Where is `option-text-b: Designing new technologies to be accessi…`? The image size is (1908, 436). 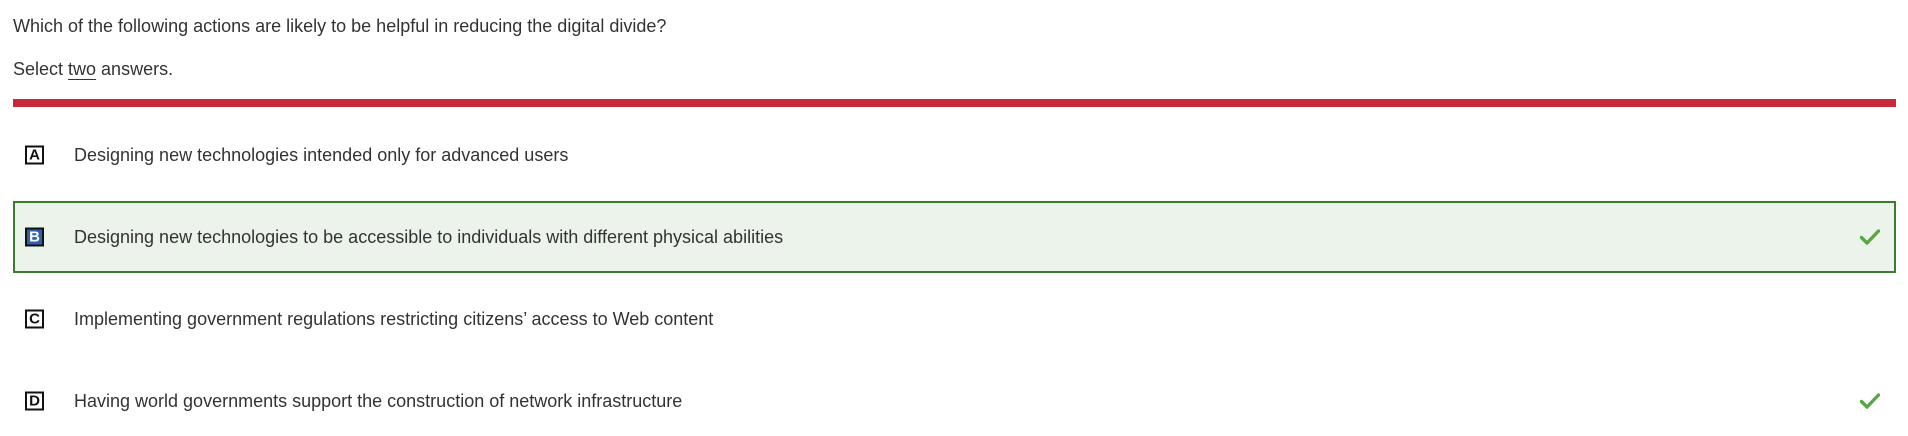
option-text-b: Designing new technologies to be accessi… is located at coordinates (429, 237).